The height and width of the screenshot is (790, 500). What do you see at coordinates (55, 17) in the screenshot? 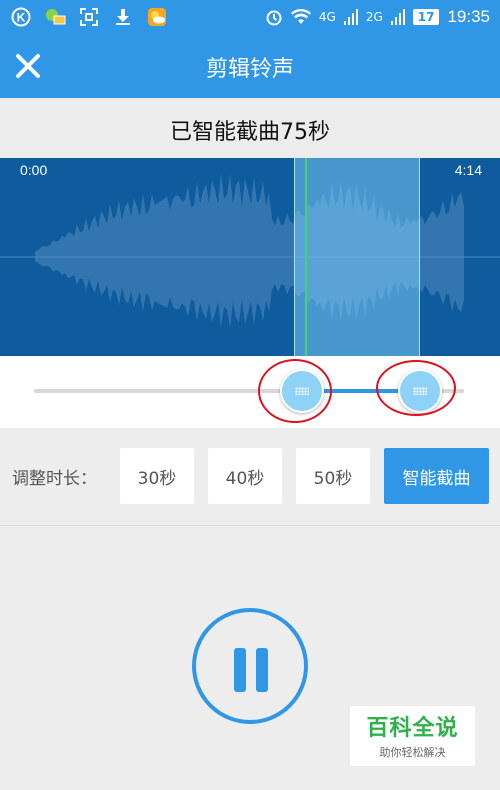
I see `wechat-mail-icon` at bounding box center [55, 17].